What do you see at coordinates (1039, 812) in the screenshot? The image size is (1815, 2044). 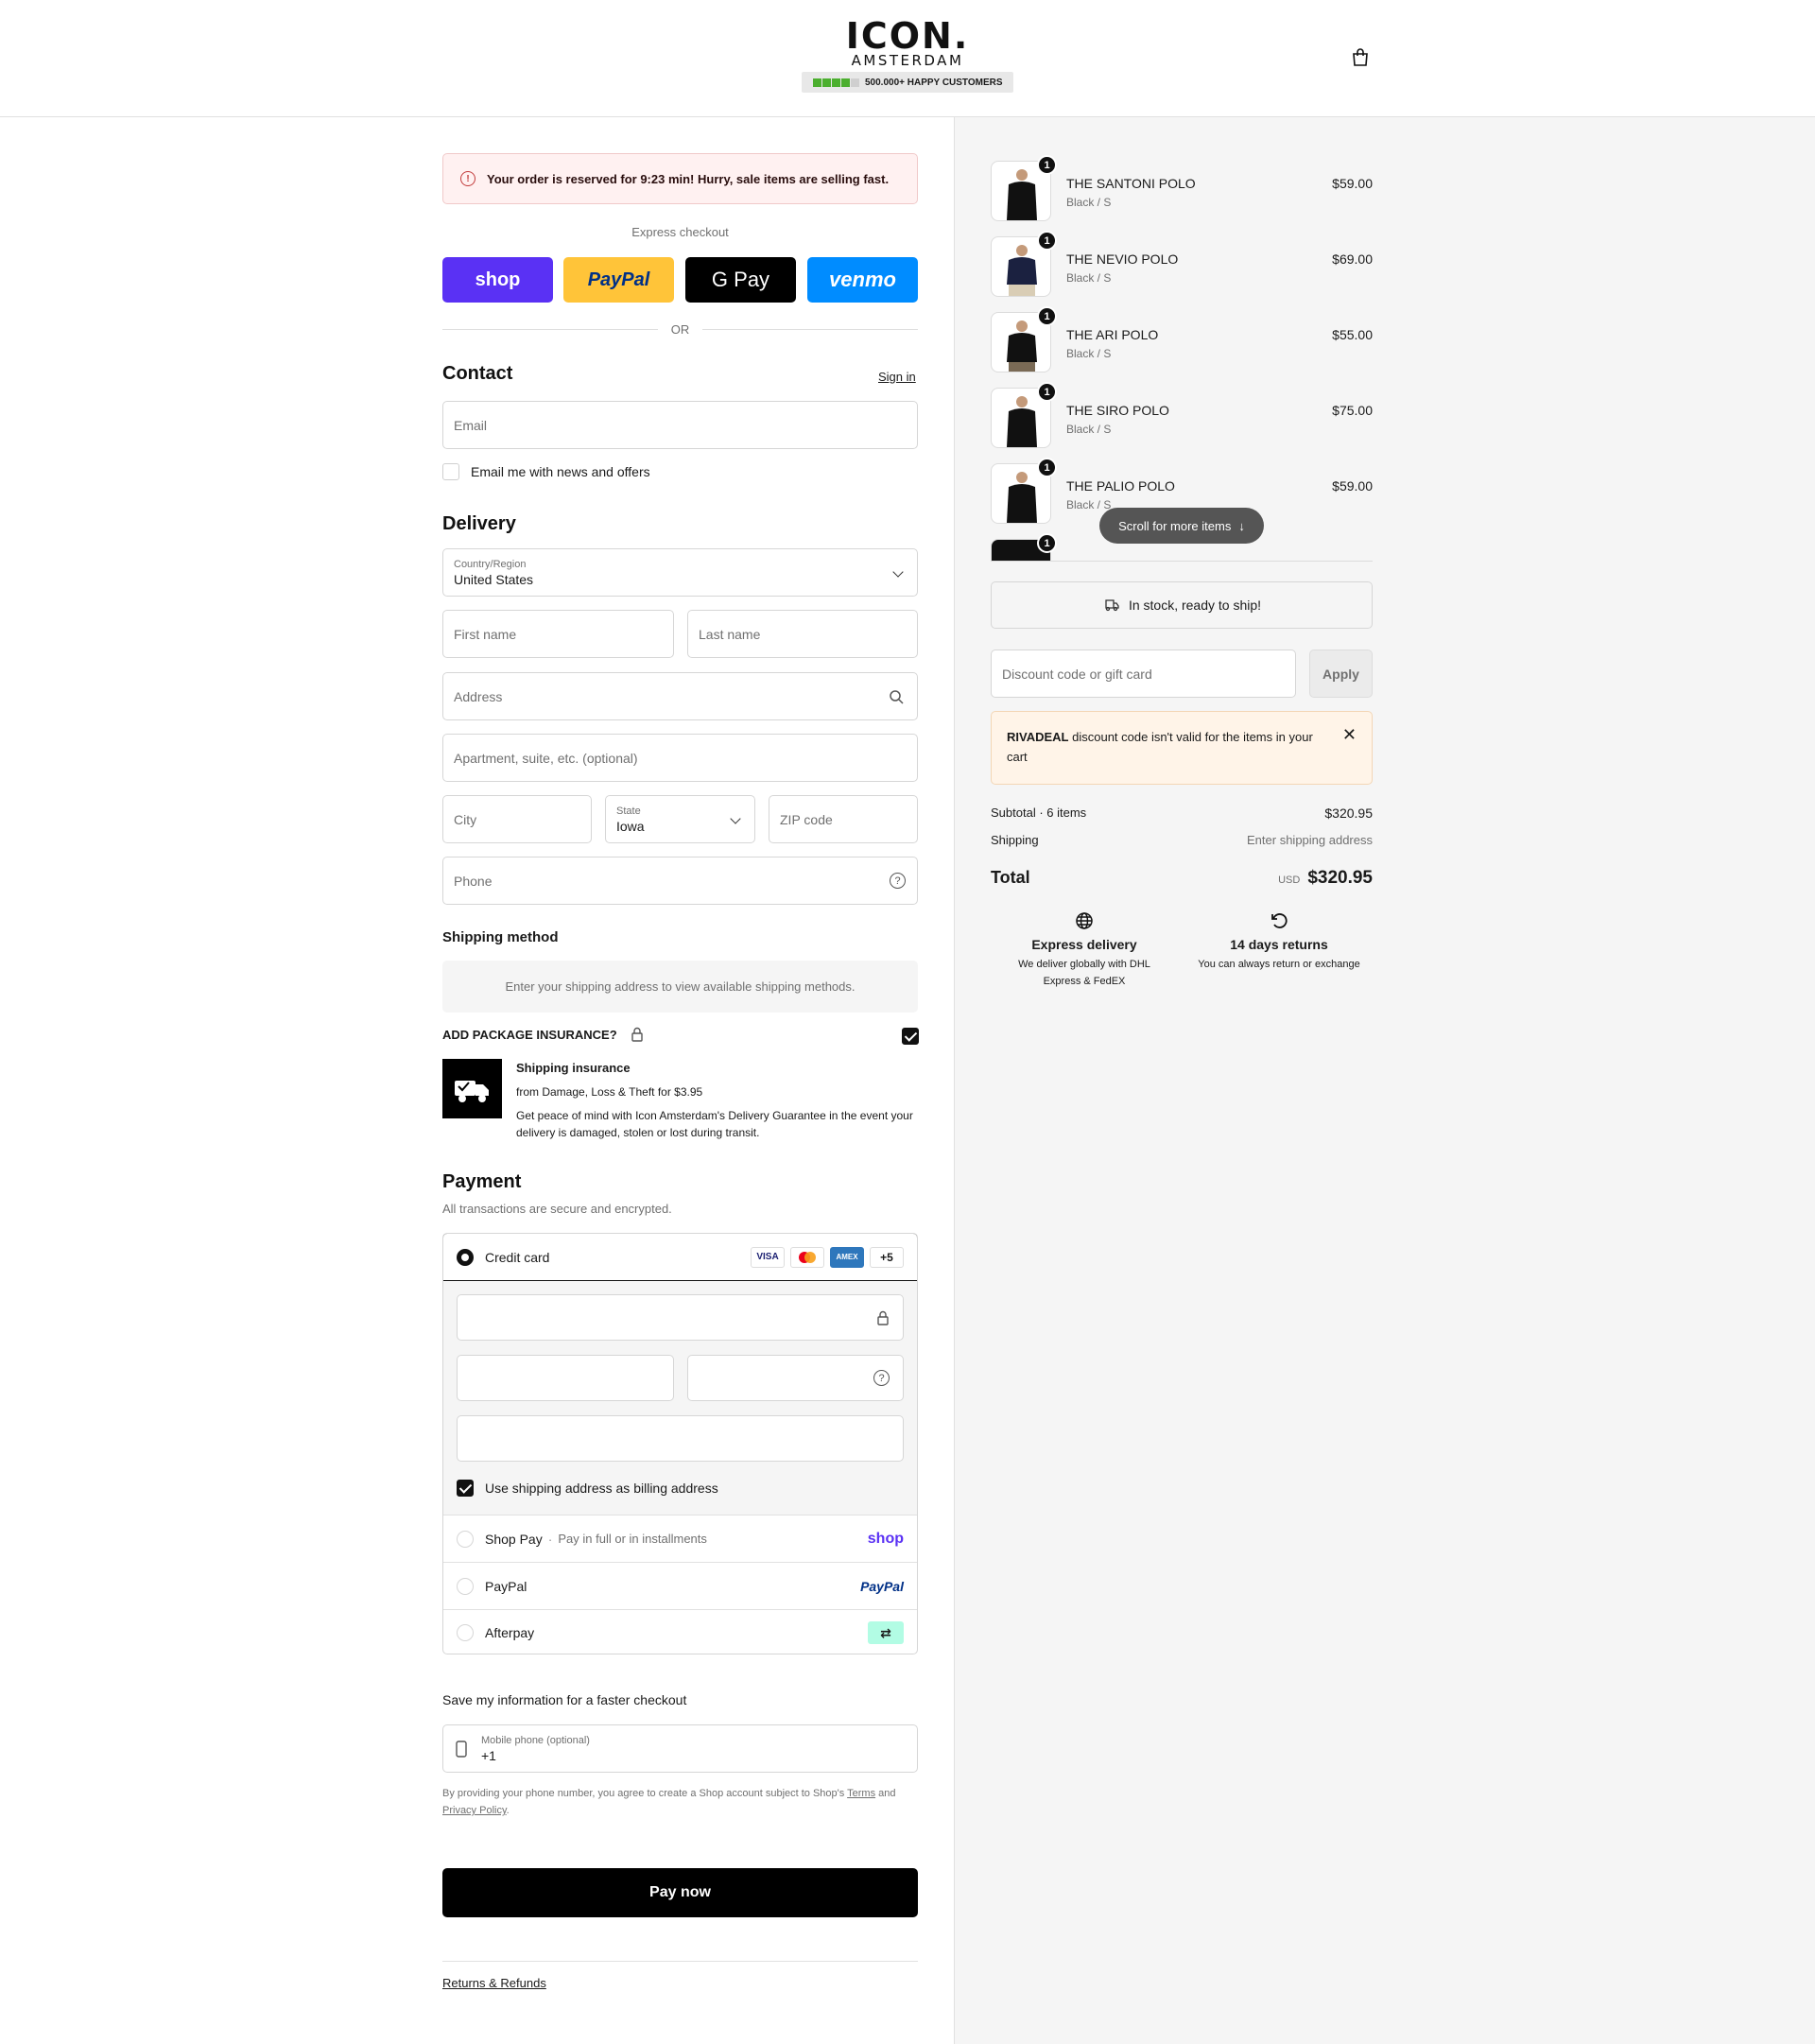 I see `subtotal-label: Subtotal · 6 items` at bounding box center [1039, 812].